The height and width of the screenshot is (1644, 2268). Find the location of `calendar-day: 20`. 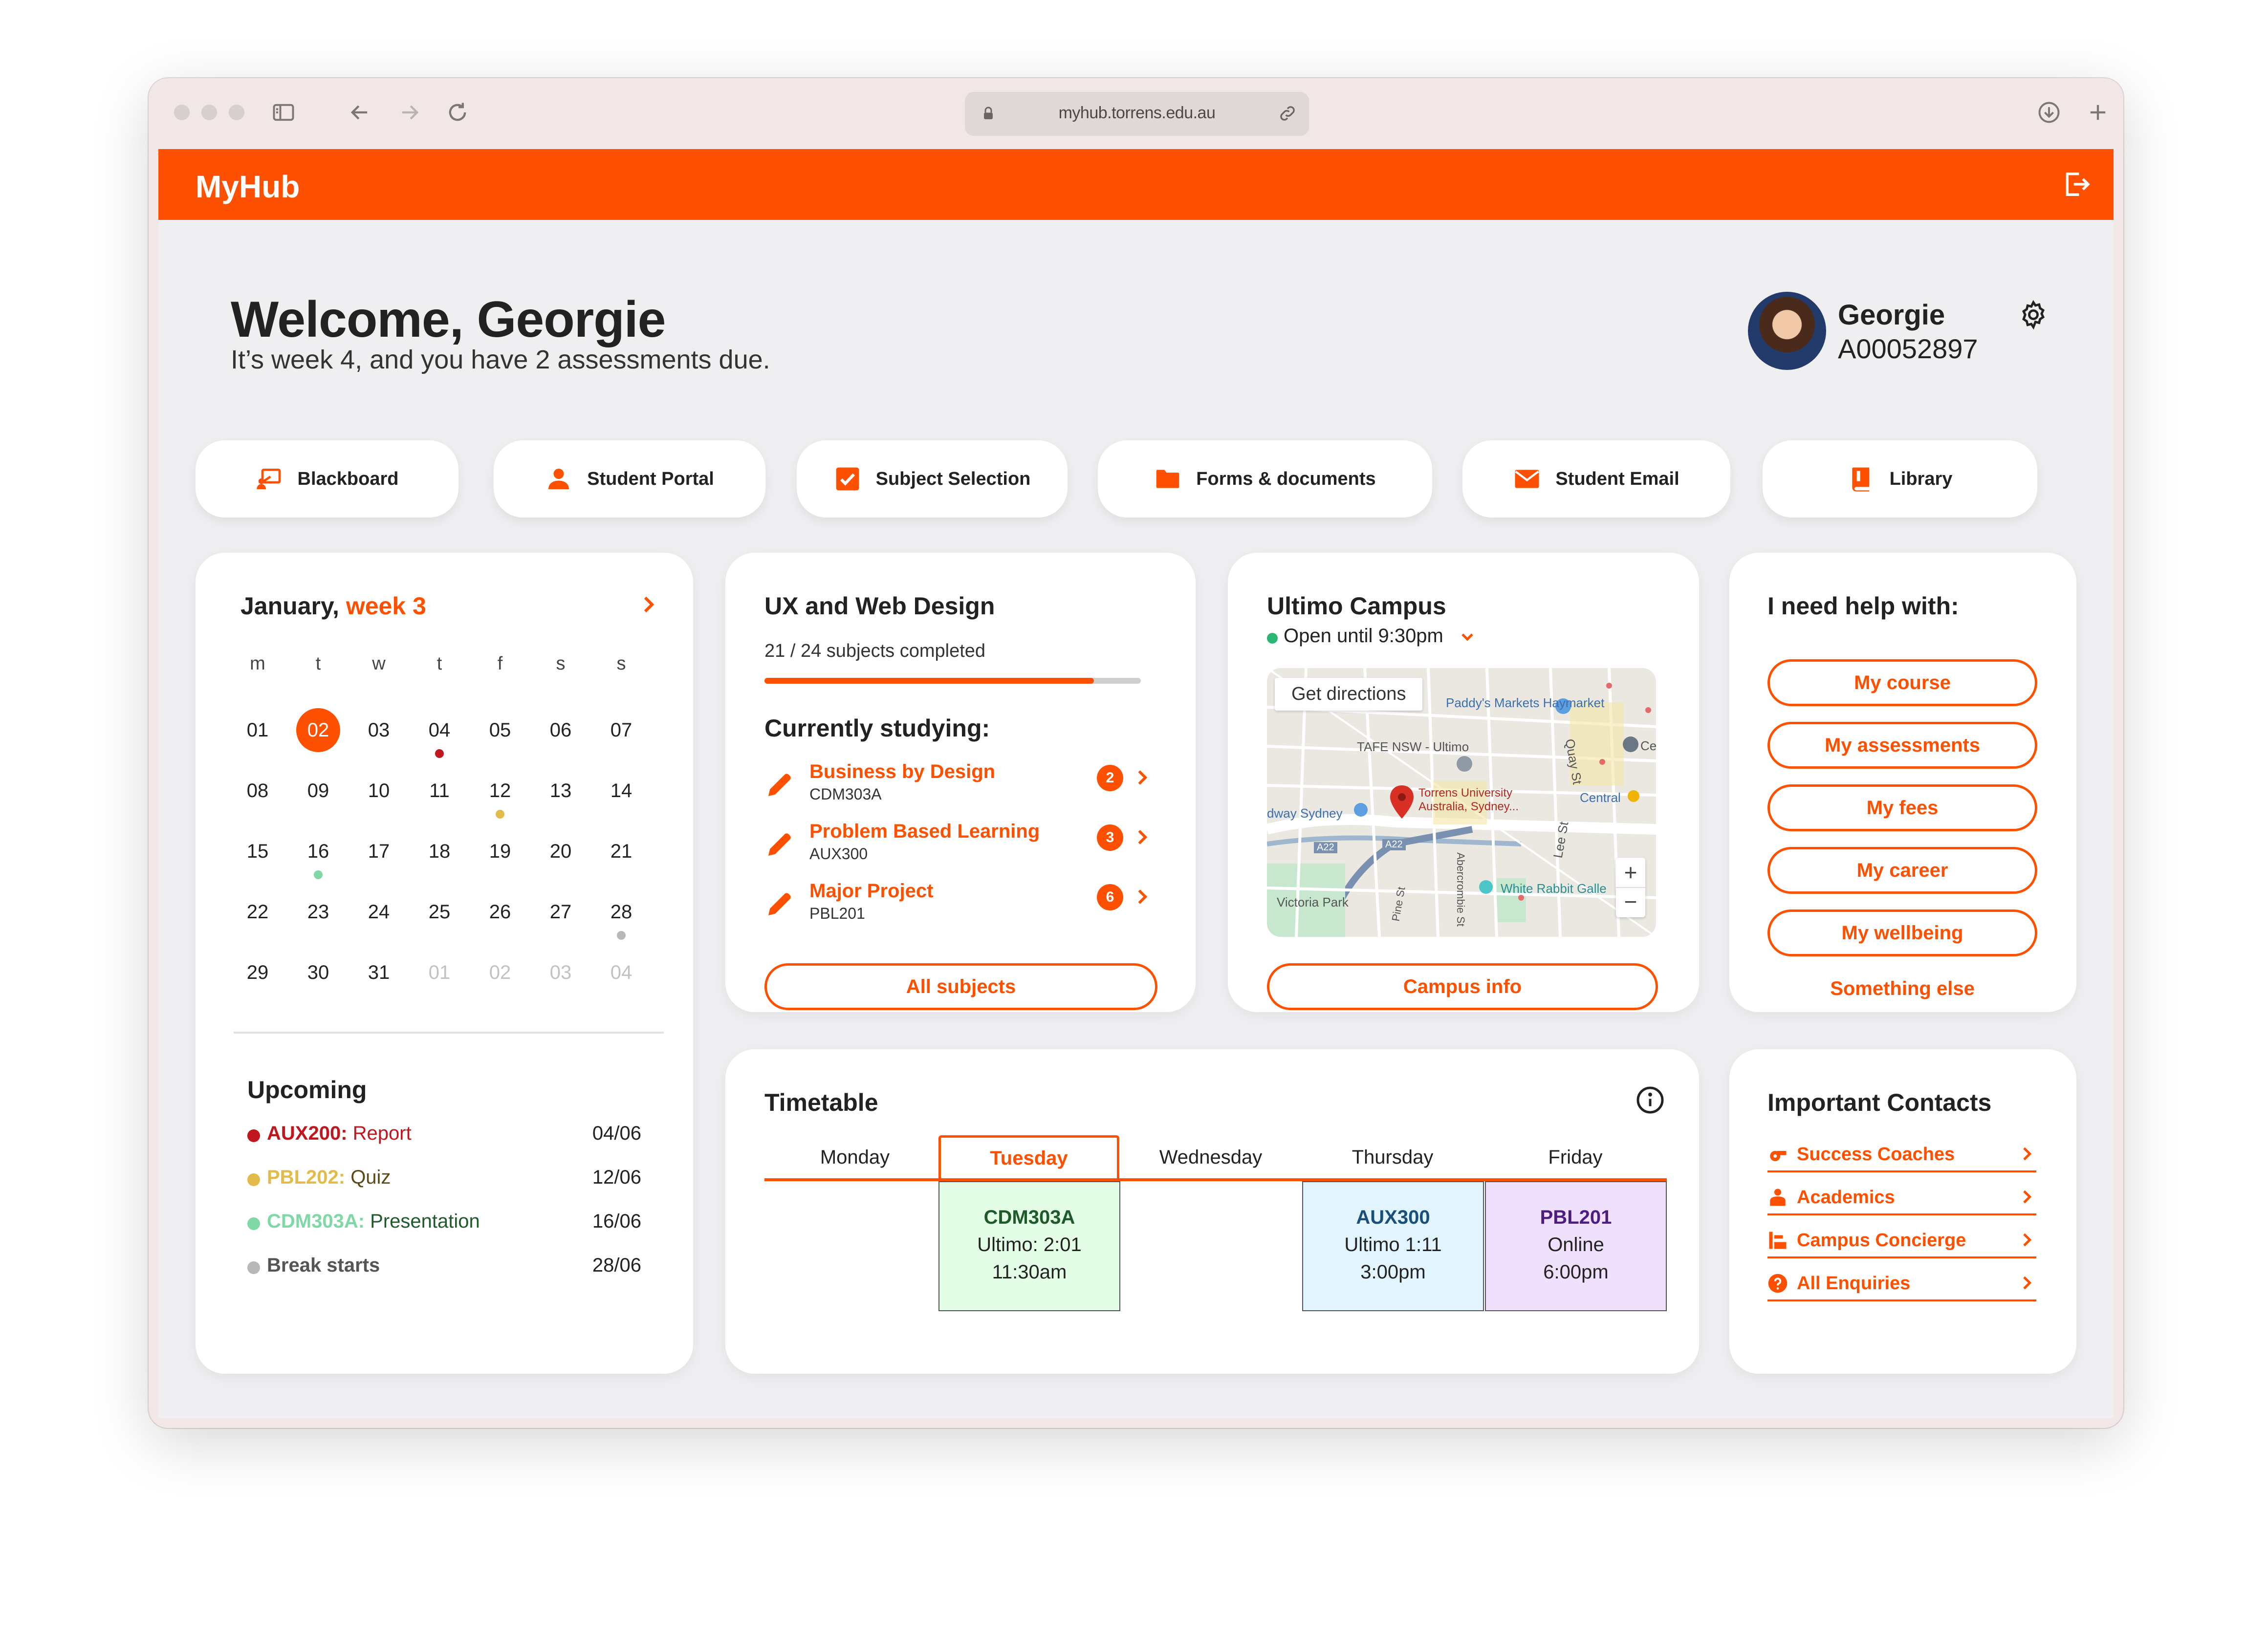

calendar-day: 20 is located at coordinates (561, 851).